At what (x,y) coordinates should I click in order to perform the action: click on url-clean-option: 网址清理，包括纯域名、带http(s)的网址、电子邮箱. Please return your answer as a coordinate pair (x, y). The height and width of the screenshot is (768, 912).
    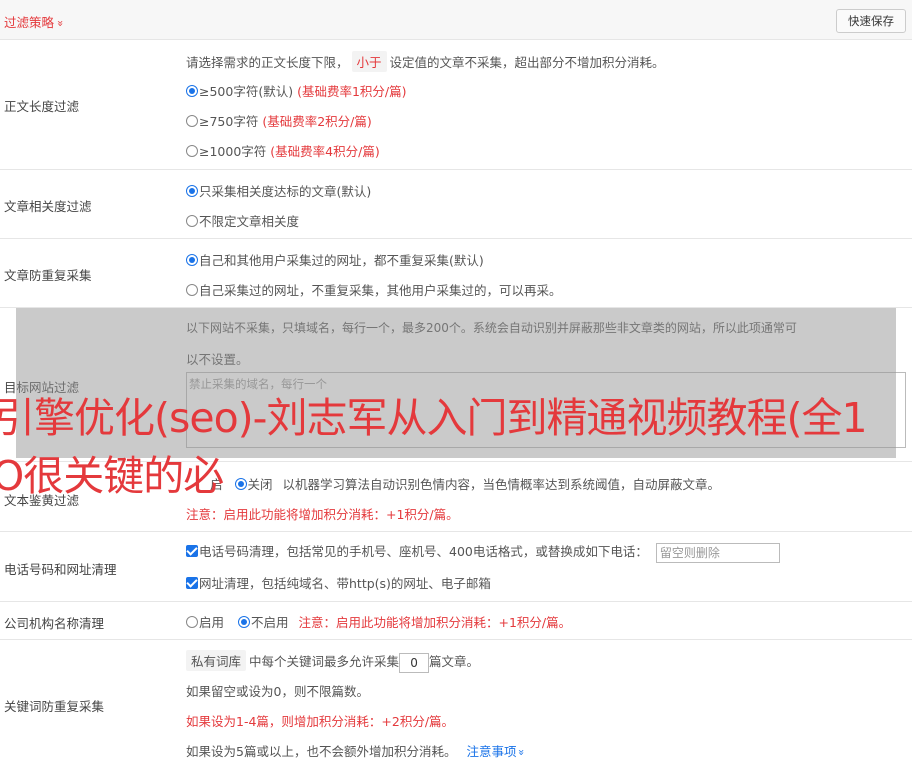
    Looking at the image, I should click on (338, 582).